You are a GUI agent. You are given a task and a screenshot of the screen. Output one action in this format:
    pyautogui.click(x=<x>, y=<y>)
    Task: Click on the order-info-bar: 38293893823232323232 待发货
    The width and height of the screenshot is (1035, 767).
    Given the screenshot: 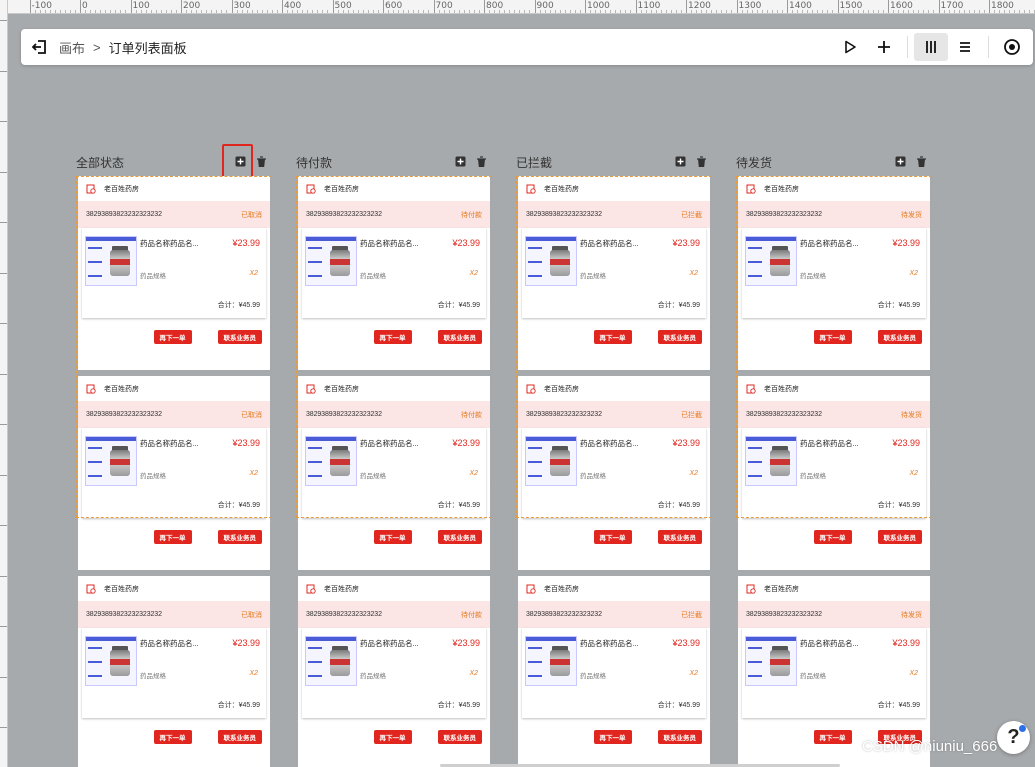 What is the action you would take?
    pyautogui.click(x=834, y=614)
    